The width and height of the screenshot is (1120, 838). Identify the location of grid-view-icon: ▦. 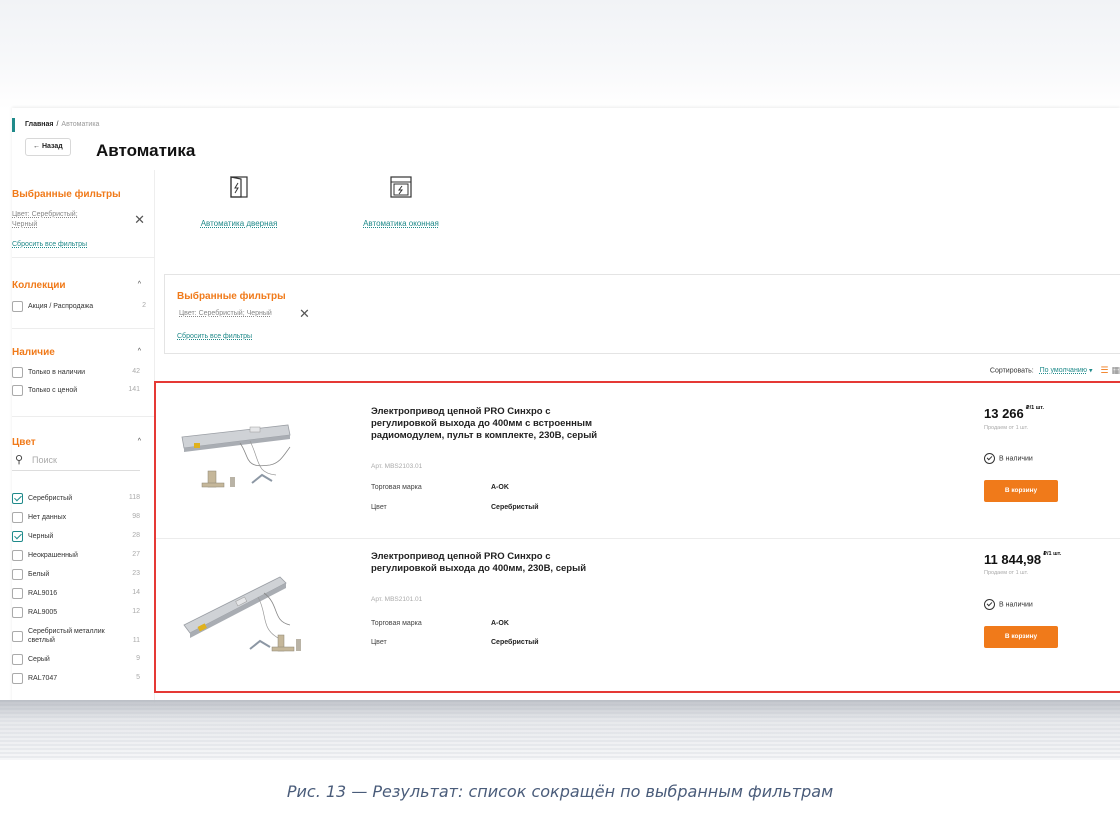
(1115, 370).